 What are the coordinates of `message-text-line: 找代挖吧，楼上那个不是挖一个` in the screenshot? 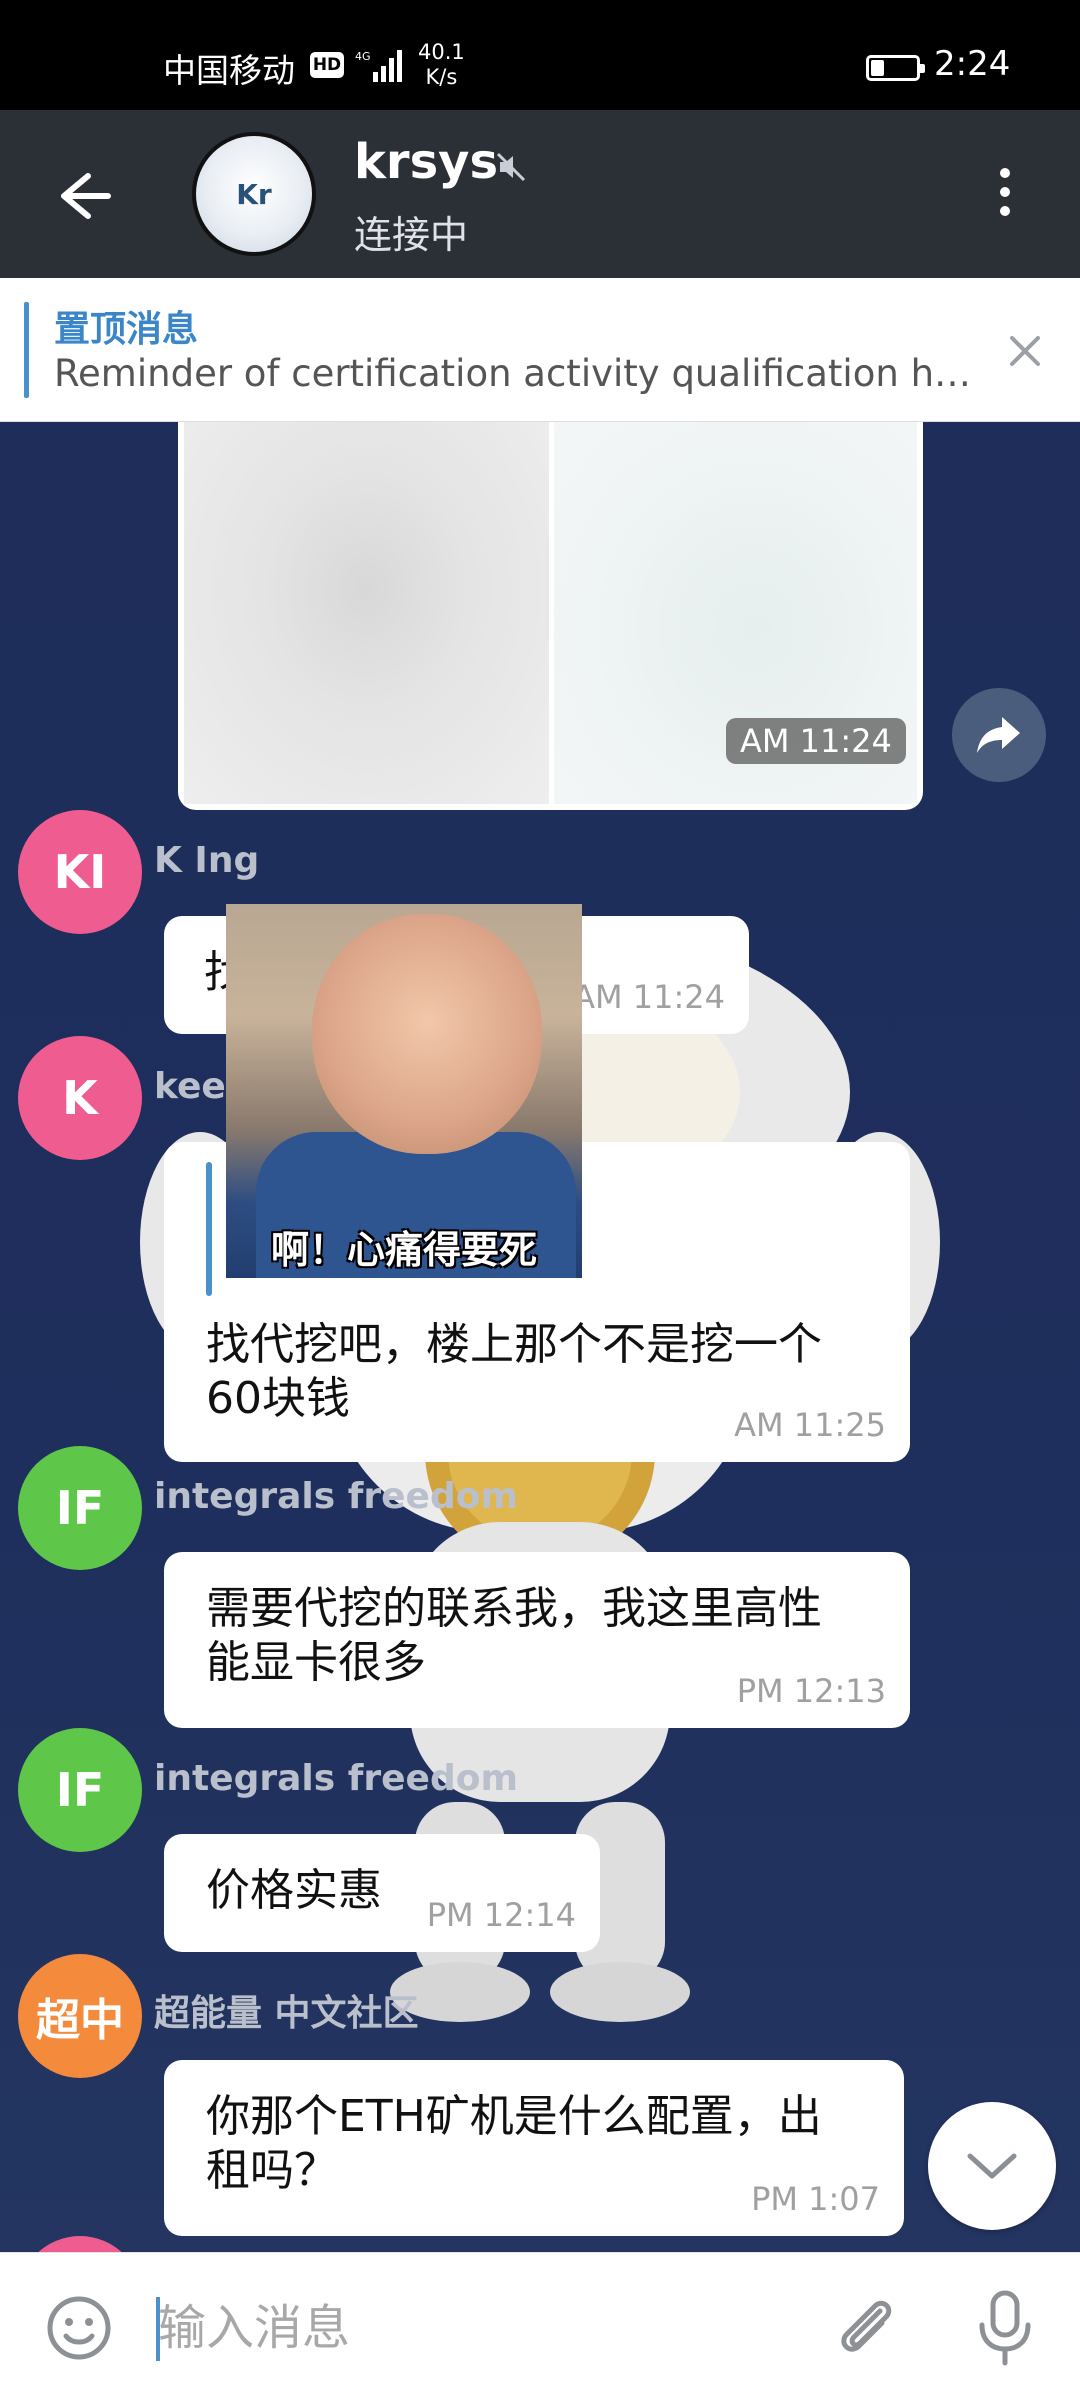 It's located at (514, 1344).